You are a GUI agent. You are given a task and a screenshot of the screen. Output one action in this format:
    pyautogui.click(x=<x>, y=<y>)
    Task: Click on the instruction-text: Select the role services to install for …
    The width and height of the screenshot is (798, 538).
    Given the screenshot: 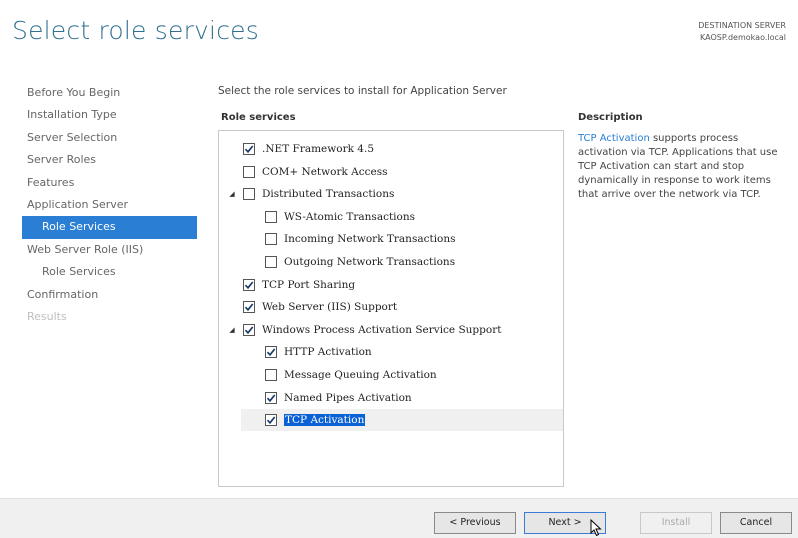 What is the action you would take?
    pyautogui.click(x=362, y=91)
    